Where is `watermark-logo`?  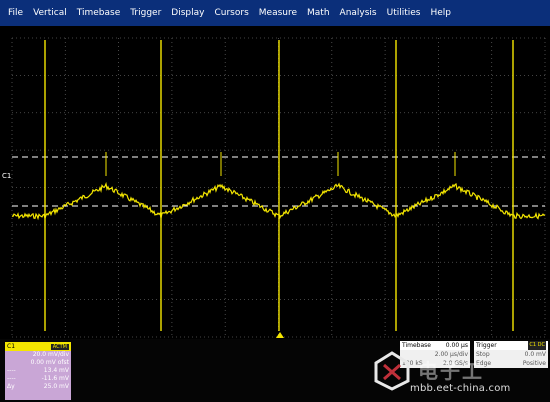
watermark-logo is located at coordinates (392, 371).